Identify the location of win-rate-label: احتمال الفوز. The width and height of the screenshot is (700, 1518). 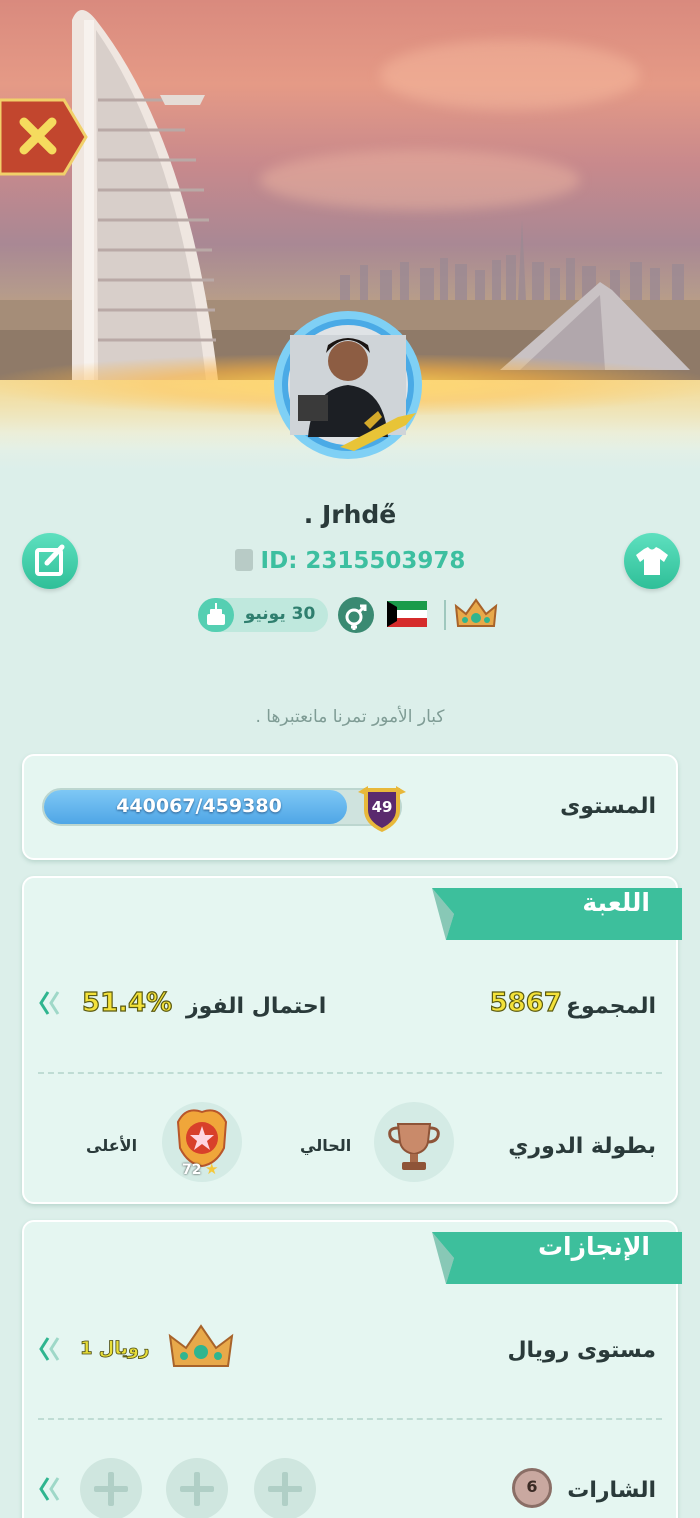
(256, 1006).